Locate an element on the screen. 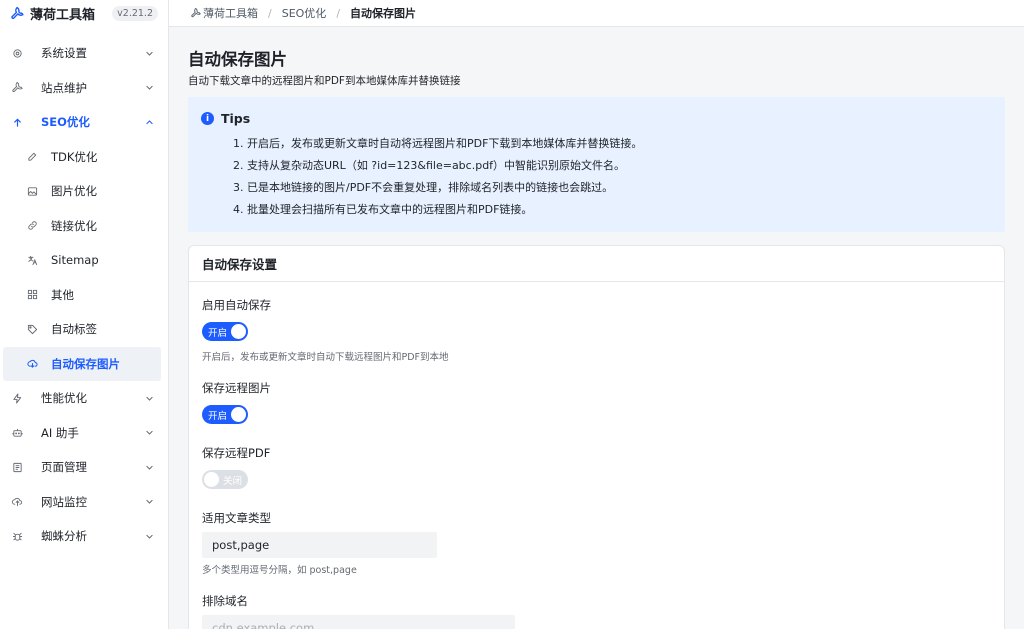 The width and height of the screenshot is (1024, 629). sidebar-item-label: 网站监控 is located at coordinates (64, 501).